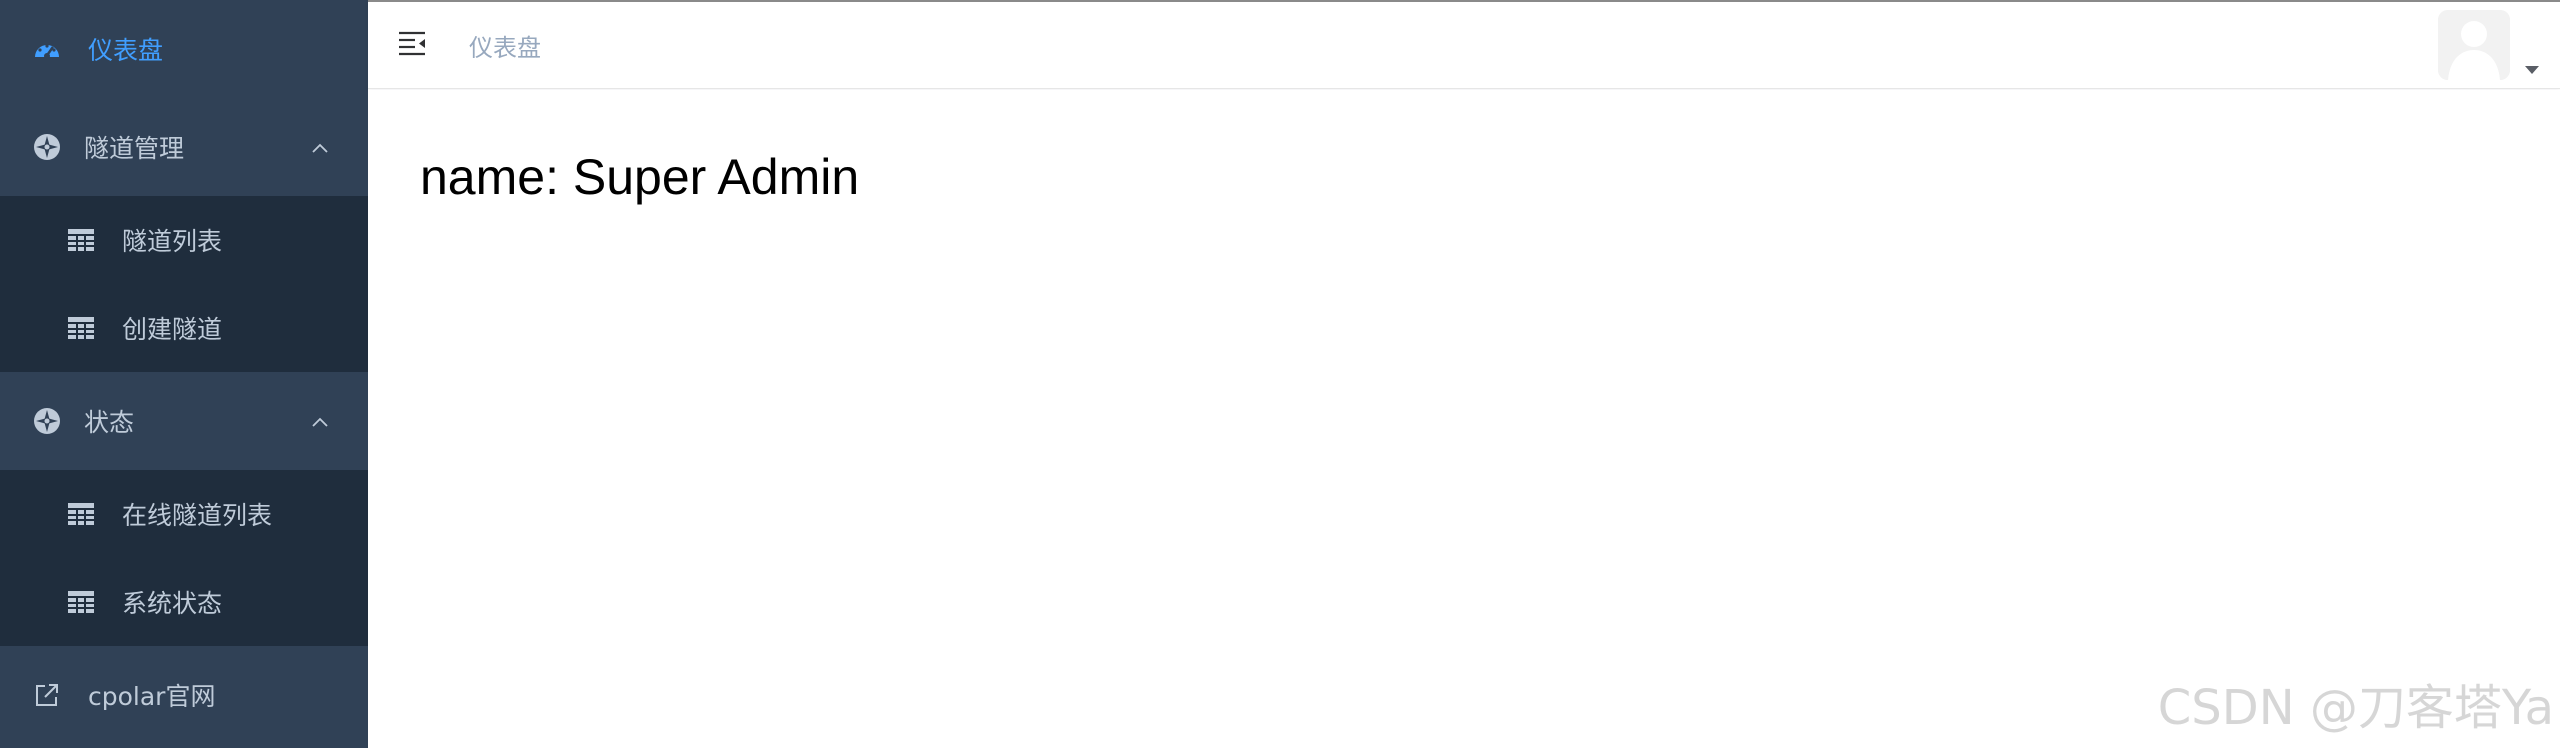 This screenshot has width=2560, height=748. What do you see at coordinates (172, 603) in the screenshot?
I see `sidebar-item-system-status-label: 系统状态` at bounding box center [172, 603].